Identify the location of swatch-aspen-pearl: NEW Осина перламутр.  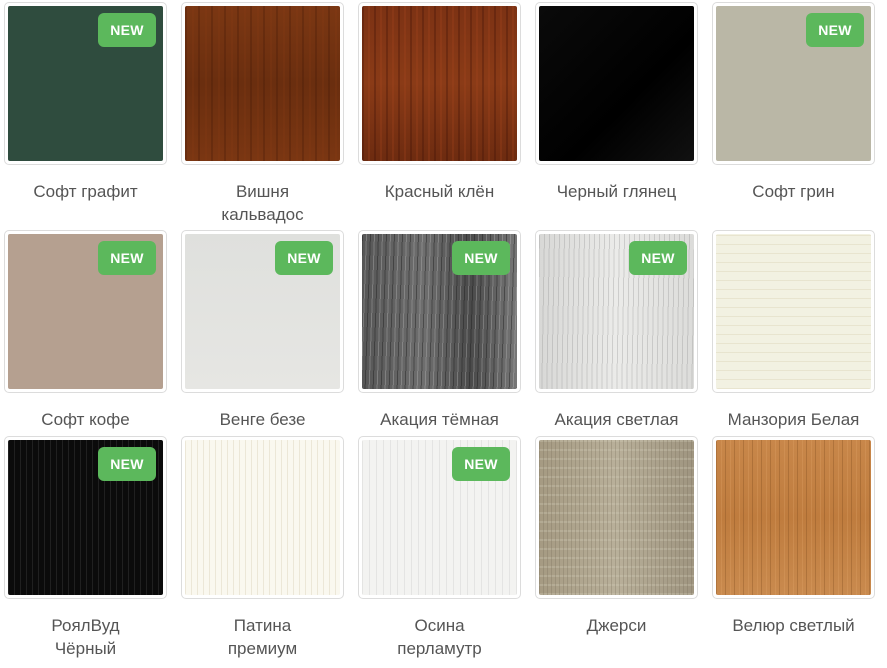
(439, 548).